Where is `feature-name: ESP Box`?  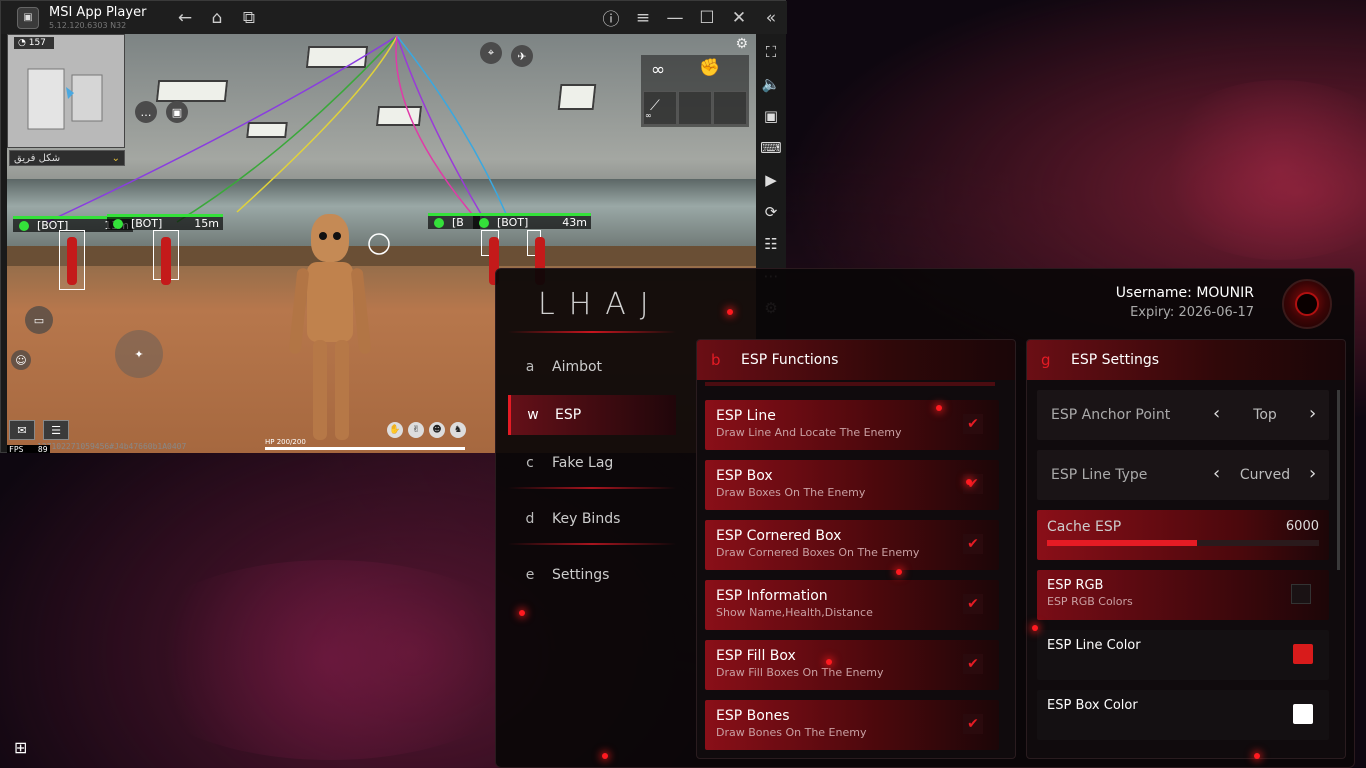
feature-name: ESP Box is located at coordinates (744, 476).